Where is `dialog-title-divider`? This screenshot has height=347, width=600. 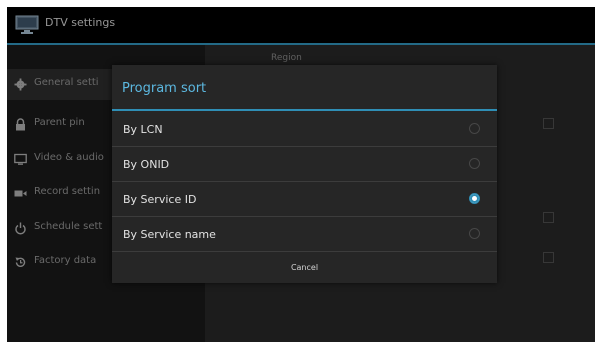 dialog-title-divider is located at coordinates (304, 110).